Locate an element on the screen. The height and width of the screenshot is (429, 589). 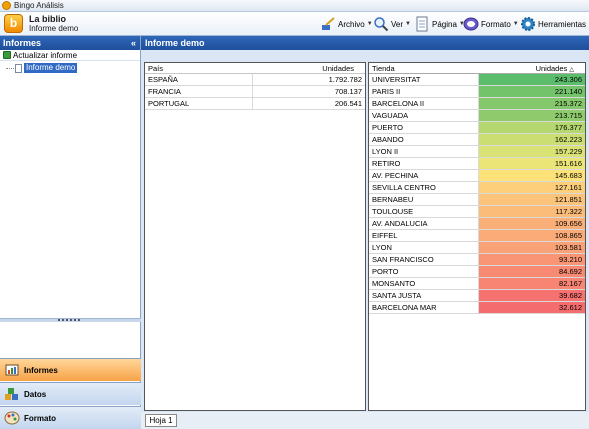
table-row: PARIS II 221.140 is located at coordinates (477, 92).